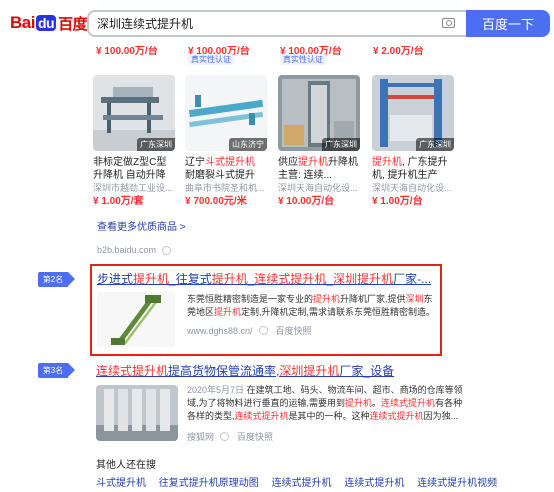 Image resolution: width=554 pixels, height=492 pixels. What do you see at coordinates (448, 23) in the screenshot?
I see `camera-icon` at bounding box center [448, 23].